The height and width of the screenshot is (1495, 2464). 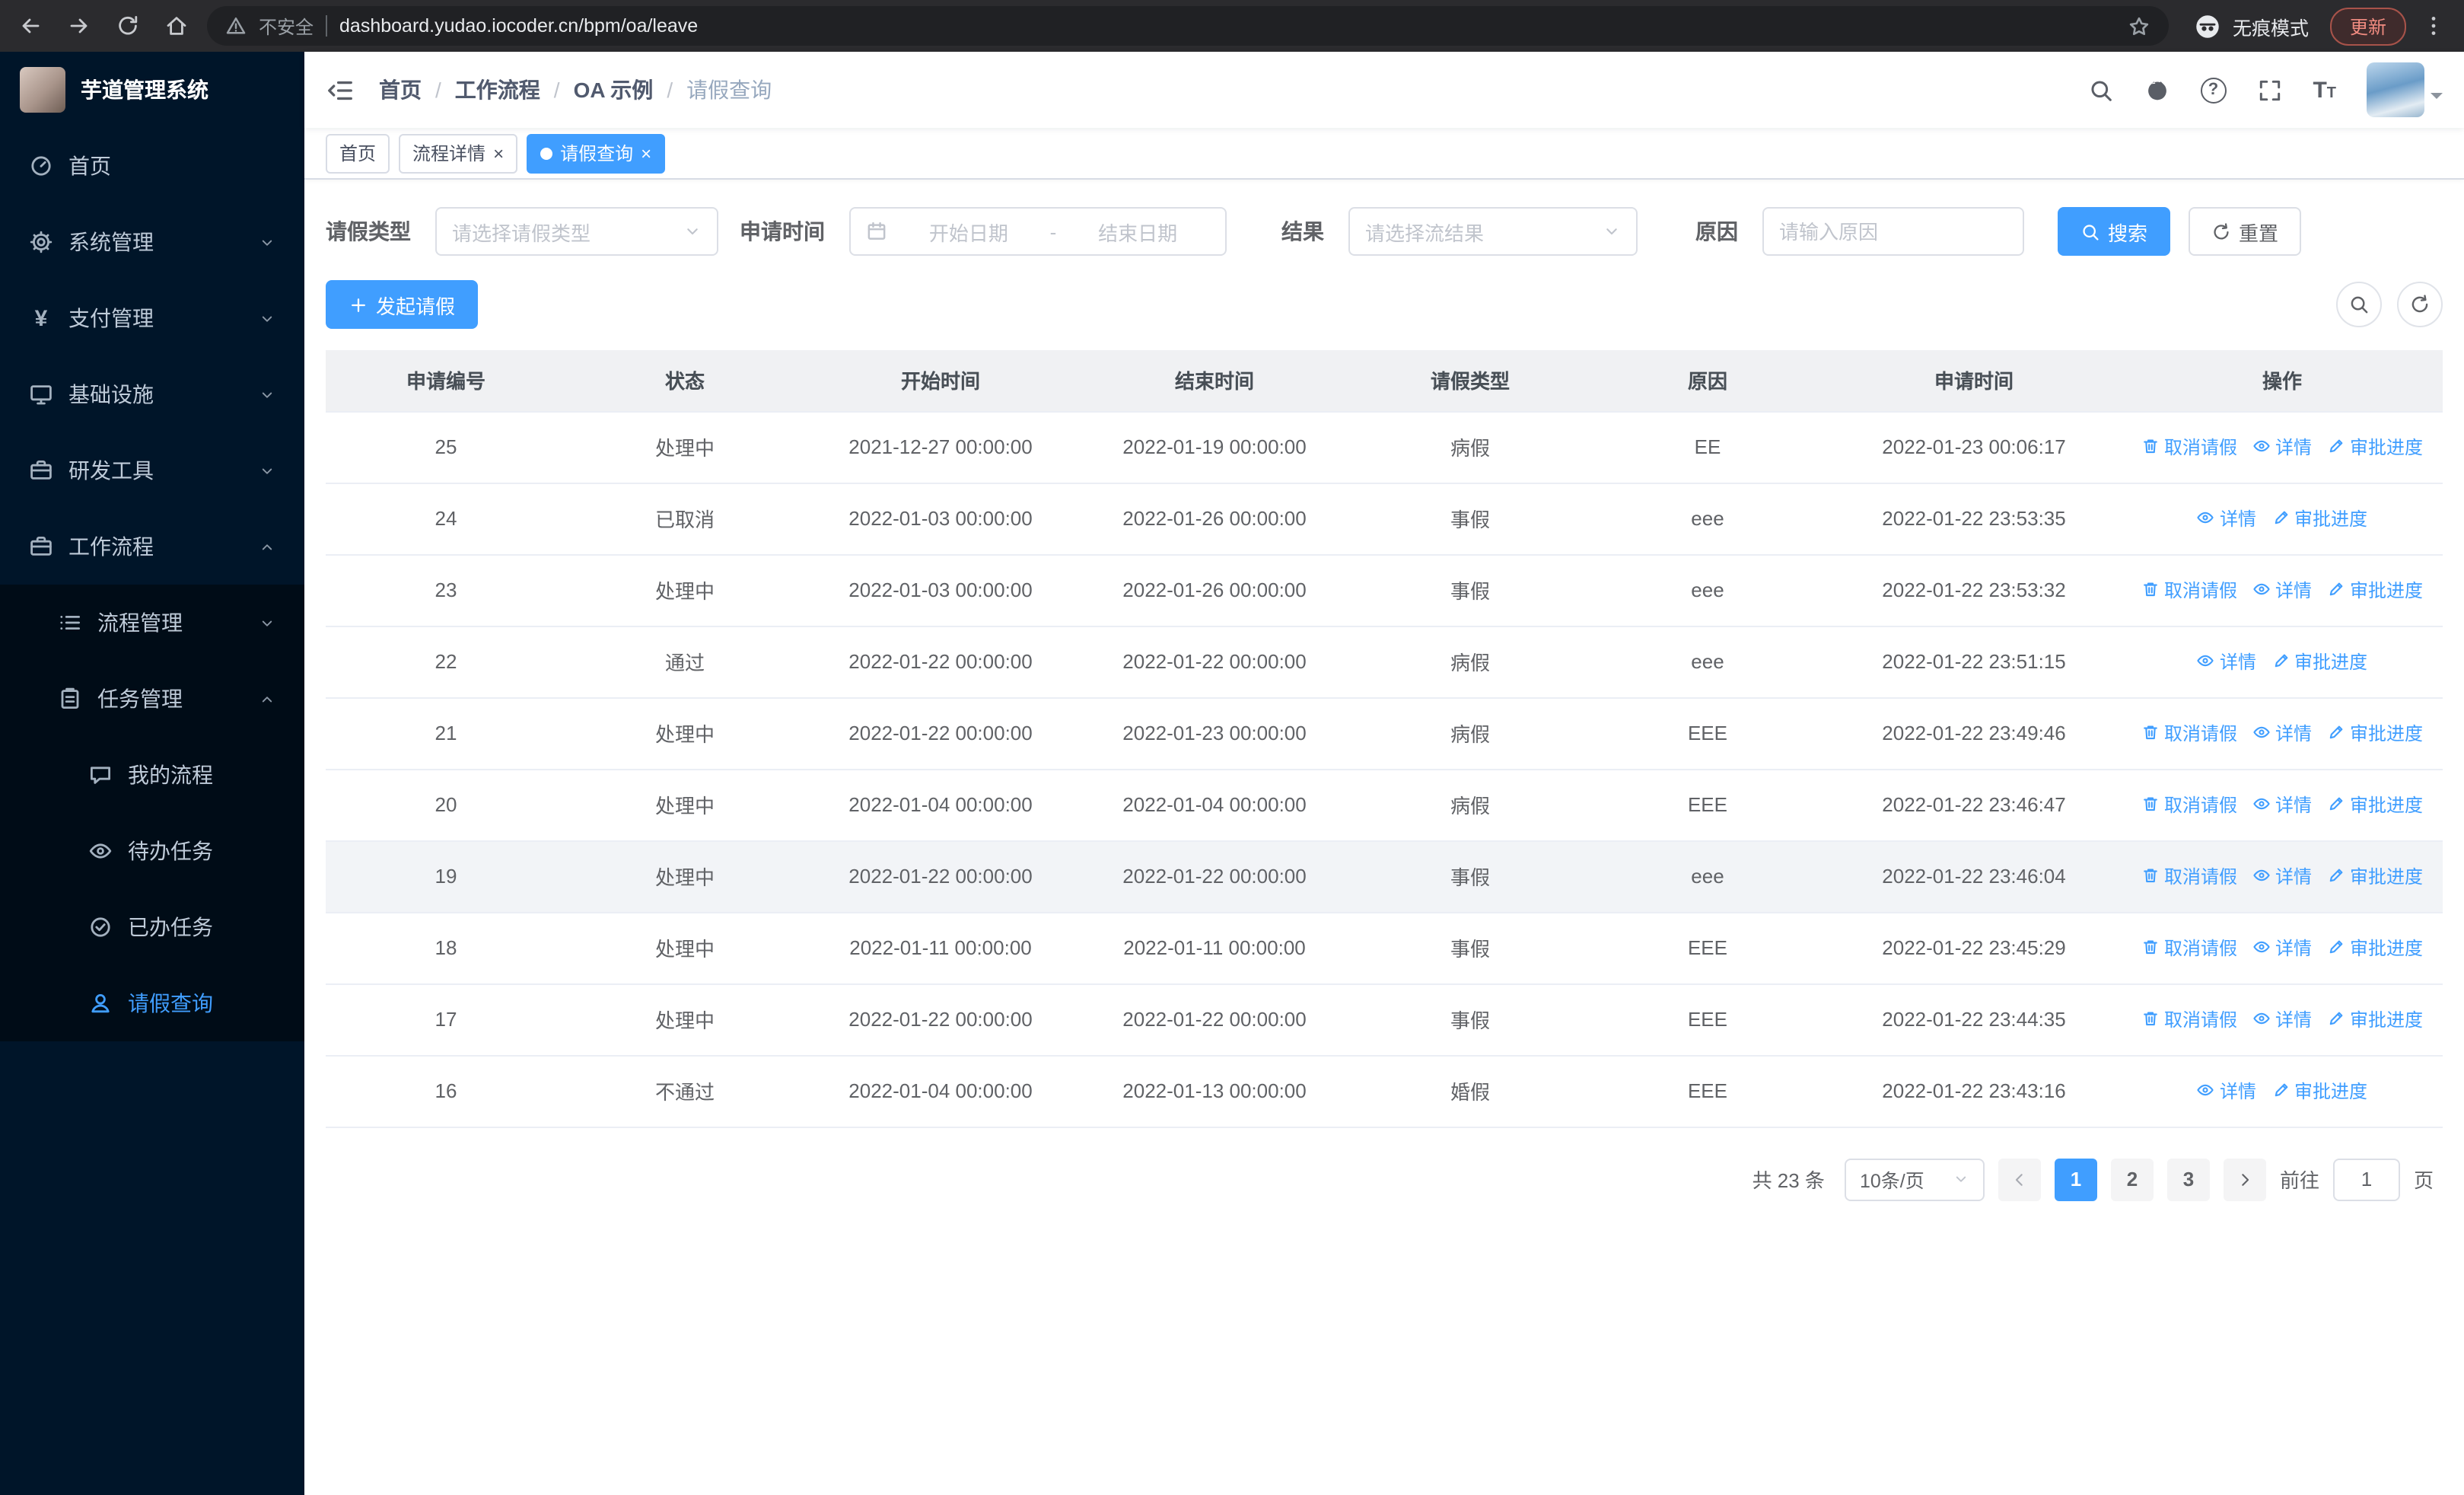 What do you see at coordinates (941, 1020) in the screenshot?
I see `cell-start-time: 2022-01-22 00:00:00` at bounding box center [941, 1020].